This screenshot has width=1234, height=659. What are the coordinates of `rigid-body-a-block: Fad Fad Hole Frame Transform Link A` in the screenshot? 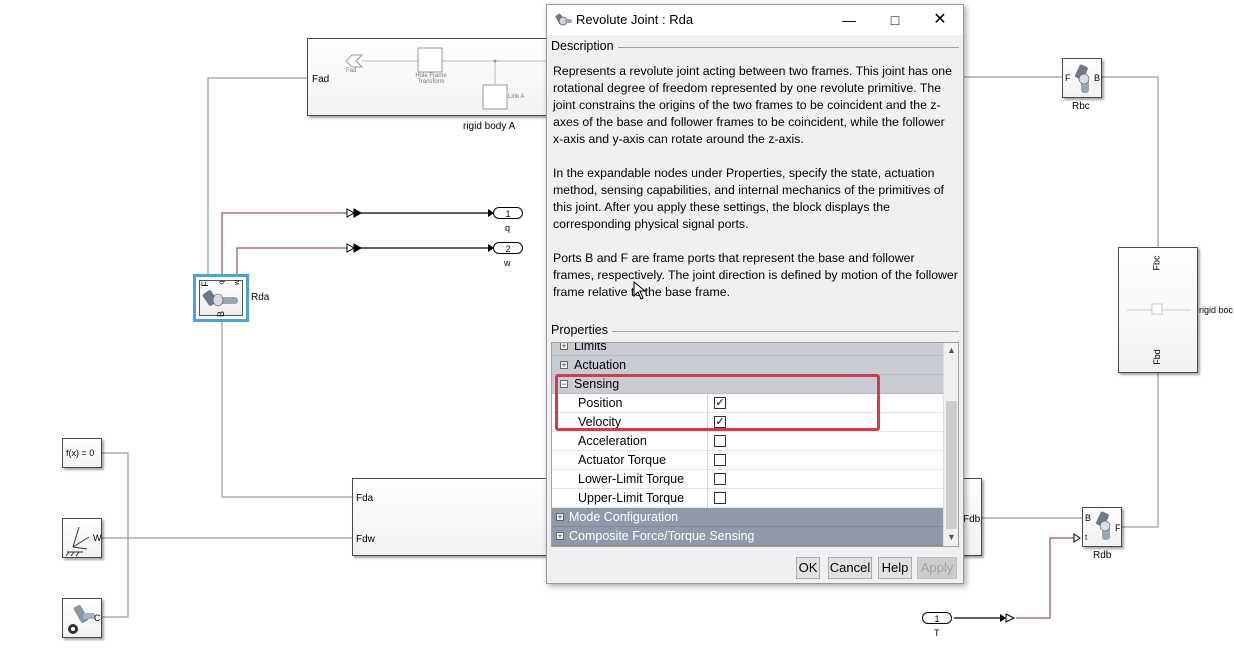 It's located at (432, 77).